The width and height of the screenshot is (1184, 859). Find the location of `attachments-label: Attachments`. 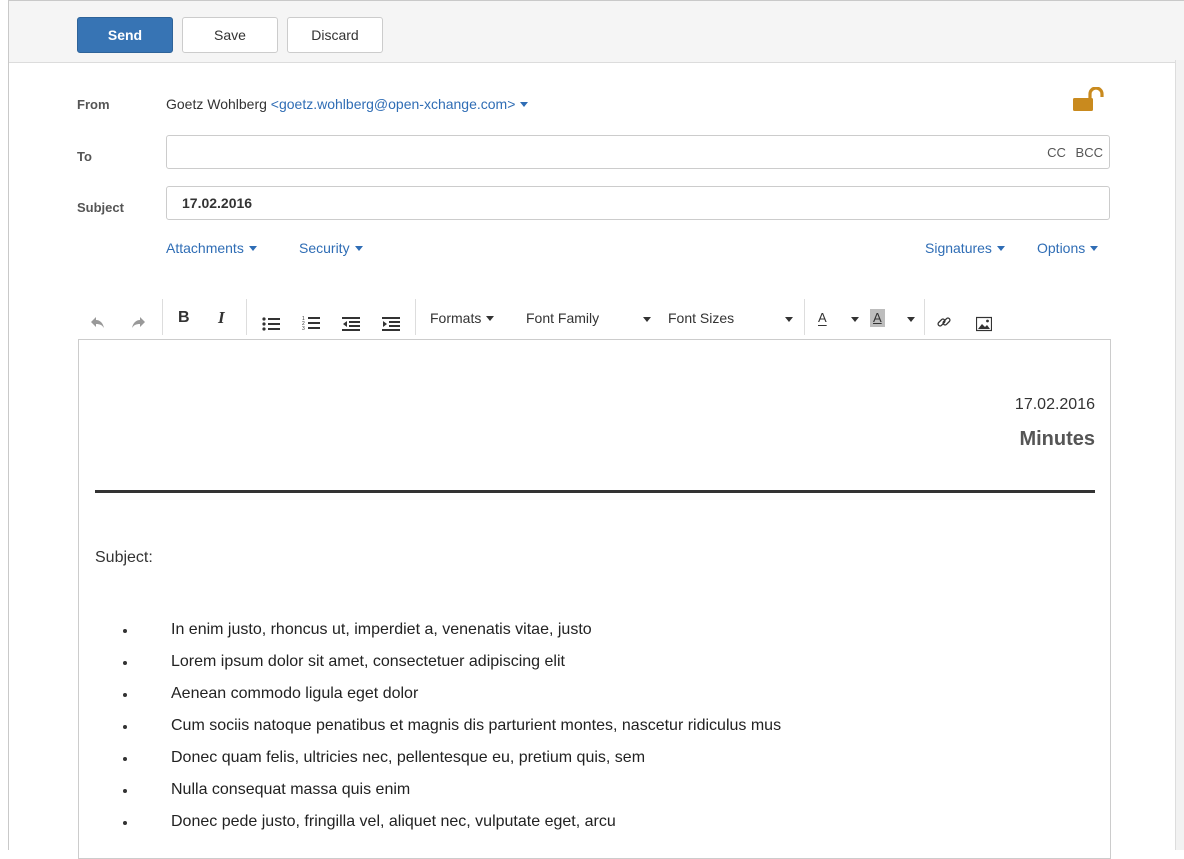

attachments-label: Attachments is located at coordinates (205, 248).